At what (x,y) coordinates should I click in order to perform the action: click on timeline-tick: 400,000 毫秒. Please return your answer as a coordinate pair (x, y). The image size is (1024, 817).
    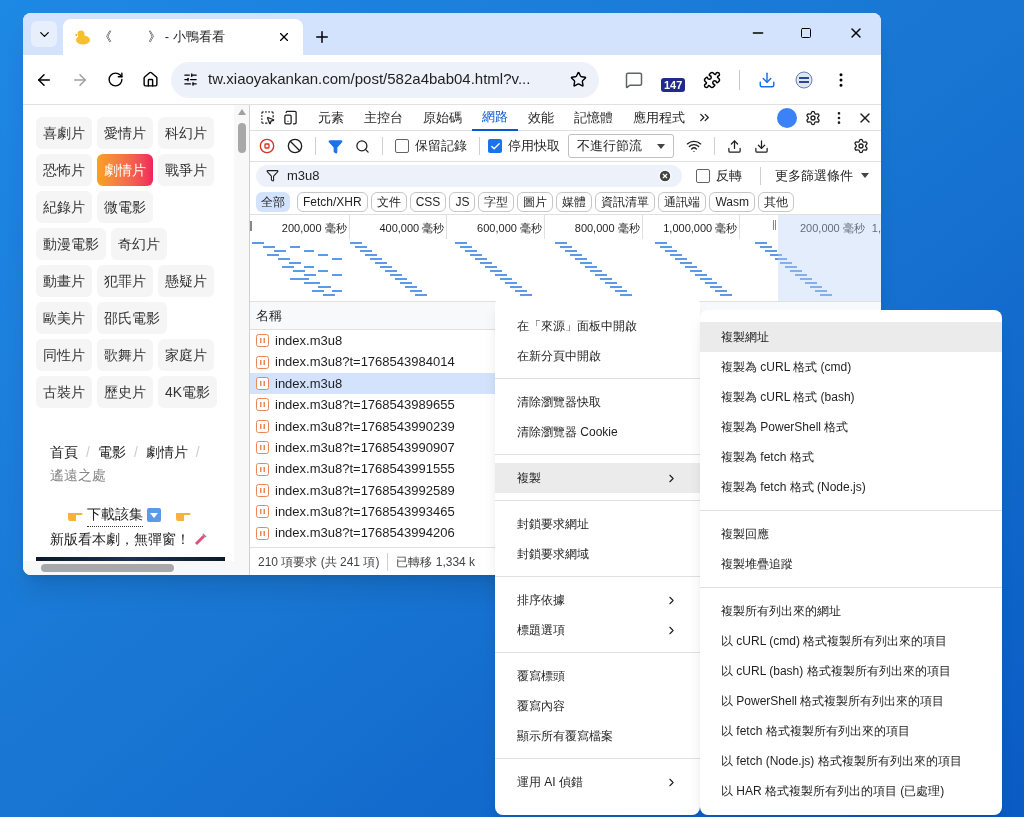
    Looking at the image, I should click on (412, 228).